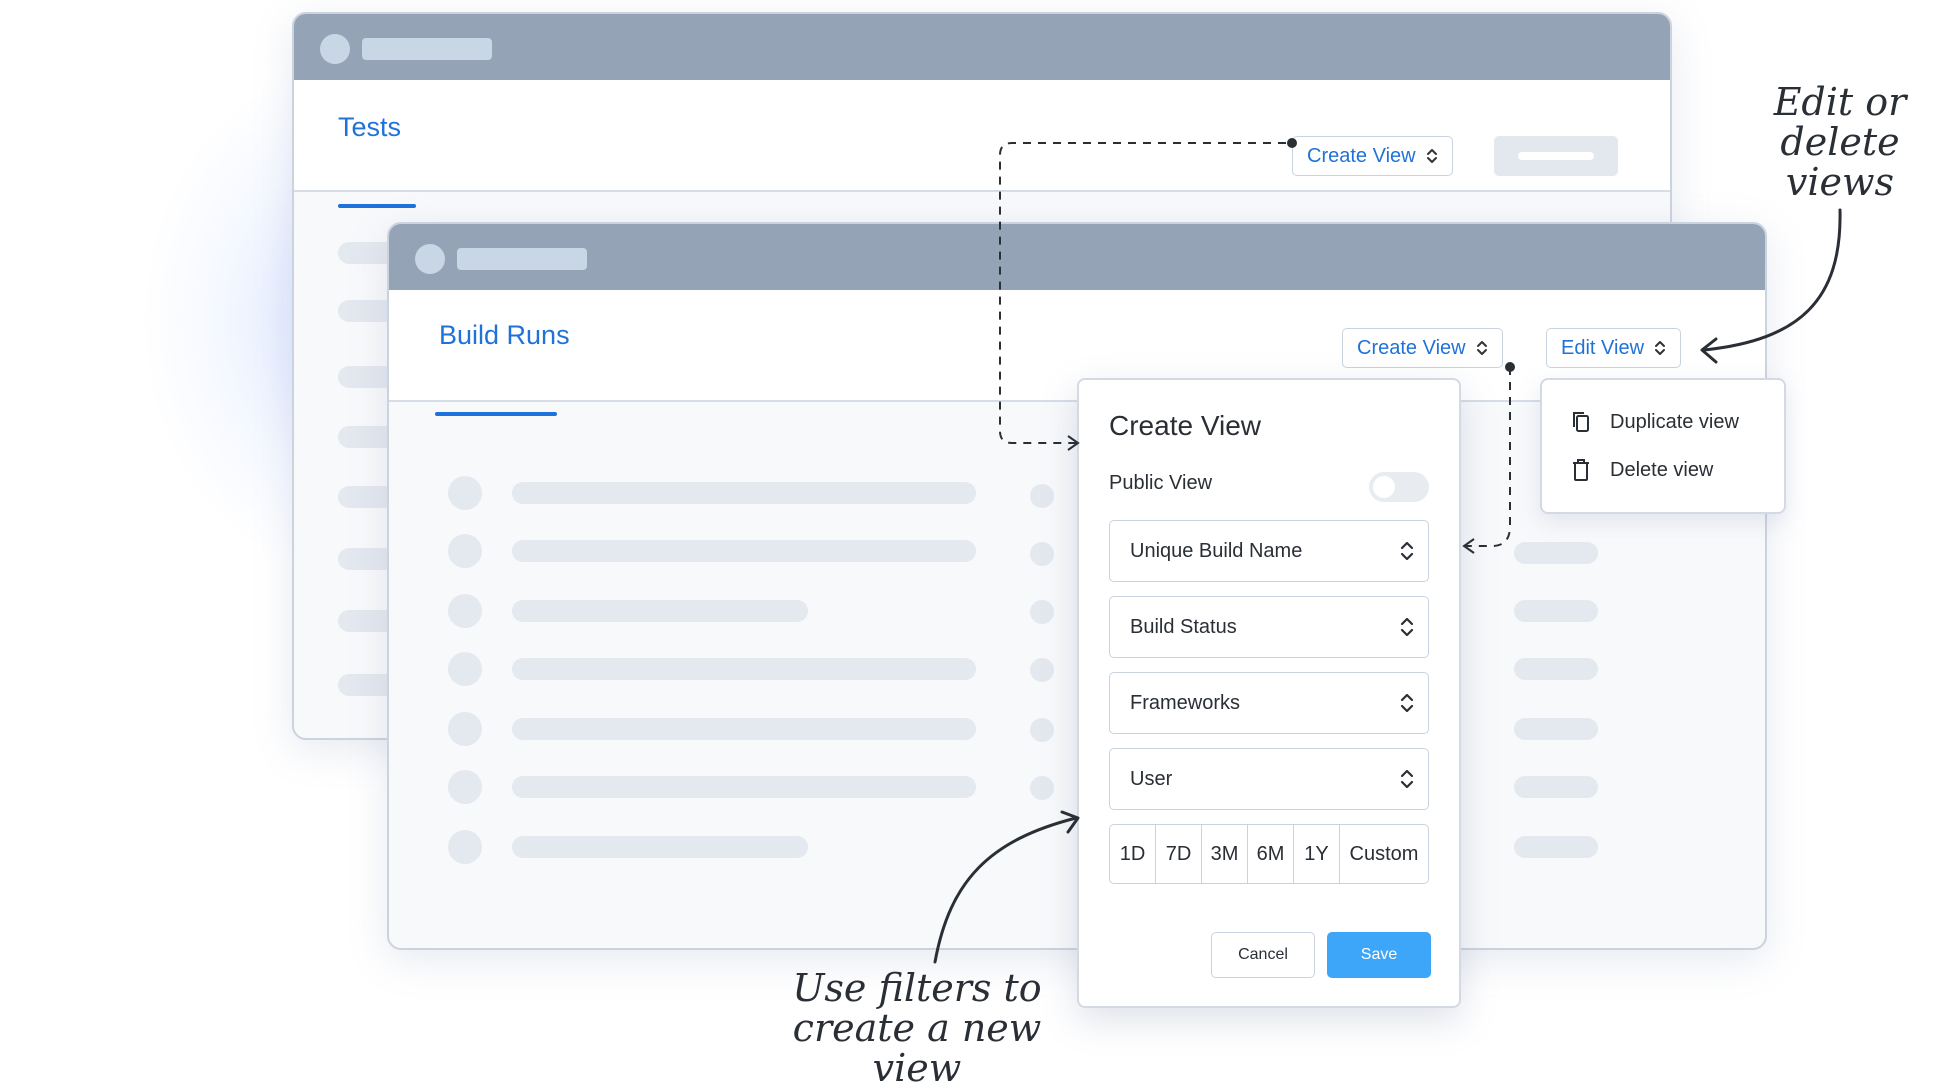 This screenshot has width=1960, height=1090. I want to click on annotation-line: delete, so click(1840, 142).